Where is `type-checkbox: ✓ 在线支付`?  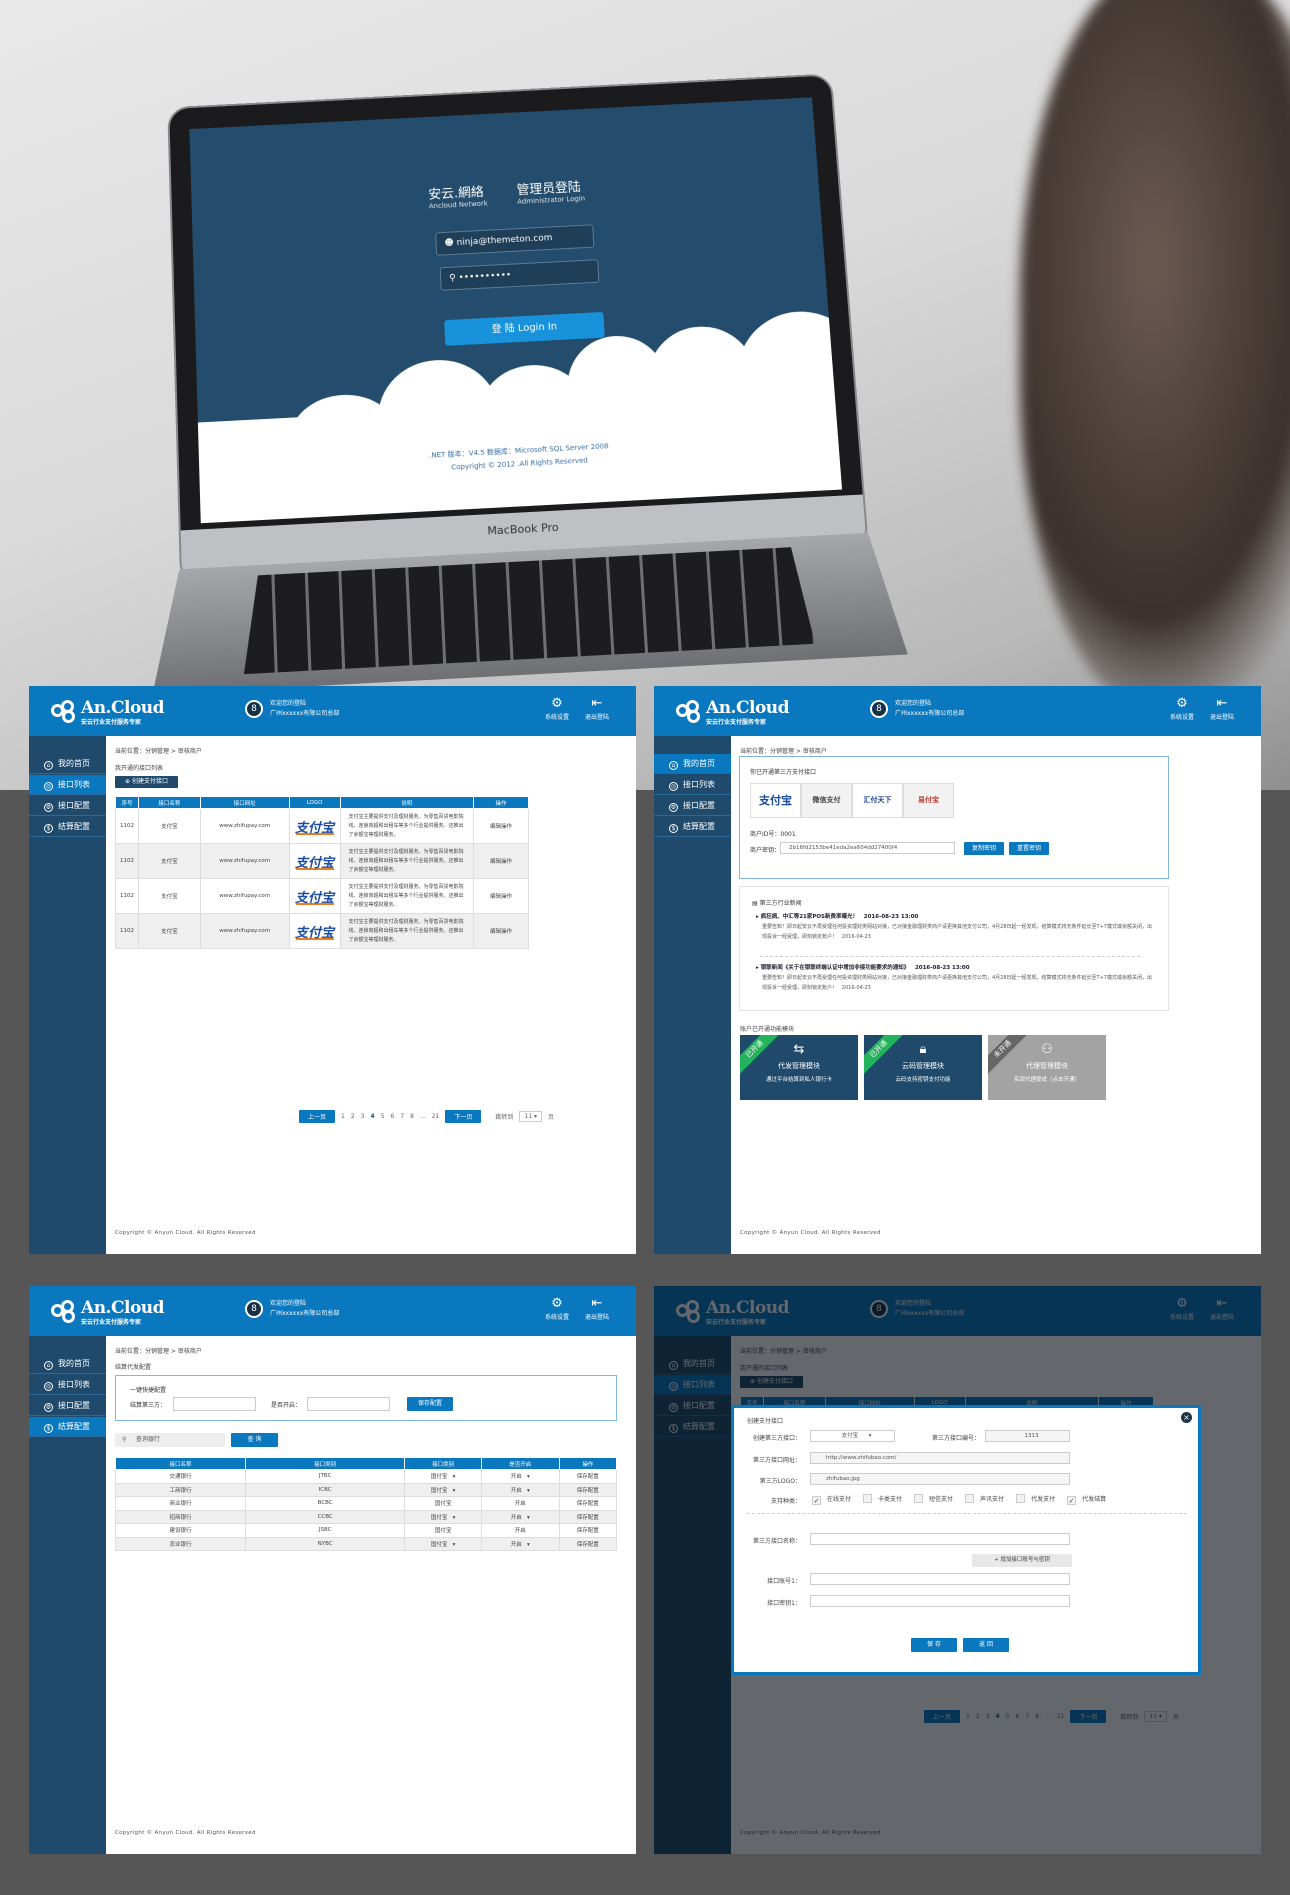 type-checkbox: ✓ 在线支付 is located at coordinates (831, 1500).